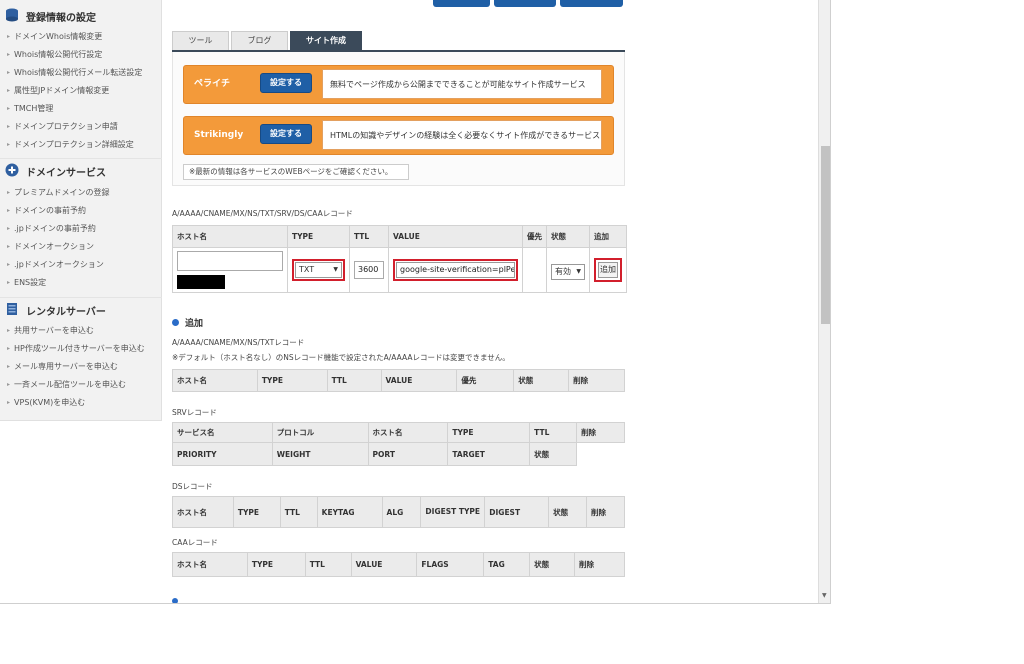  What do you see at coordinates (824, 595) in the screenshot?
I see `scroll-down-arrow-icon: ▼` at bounding box center [824, 595].